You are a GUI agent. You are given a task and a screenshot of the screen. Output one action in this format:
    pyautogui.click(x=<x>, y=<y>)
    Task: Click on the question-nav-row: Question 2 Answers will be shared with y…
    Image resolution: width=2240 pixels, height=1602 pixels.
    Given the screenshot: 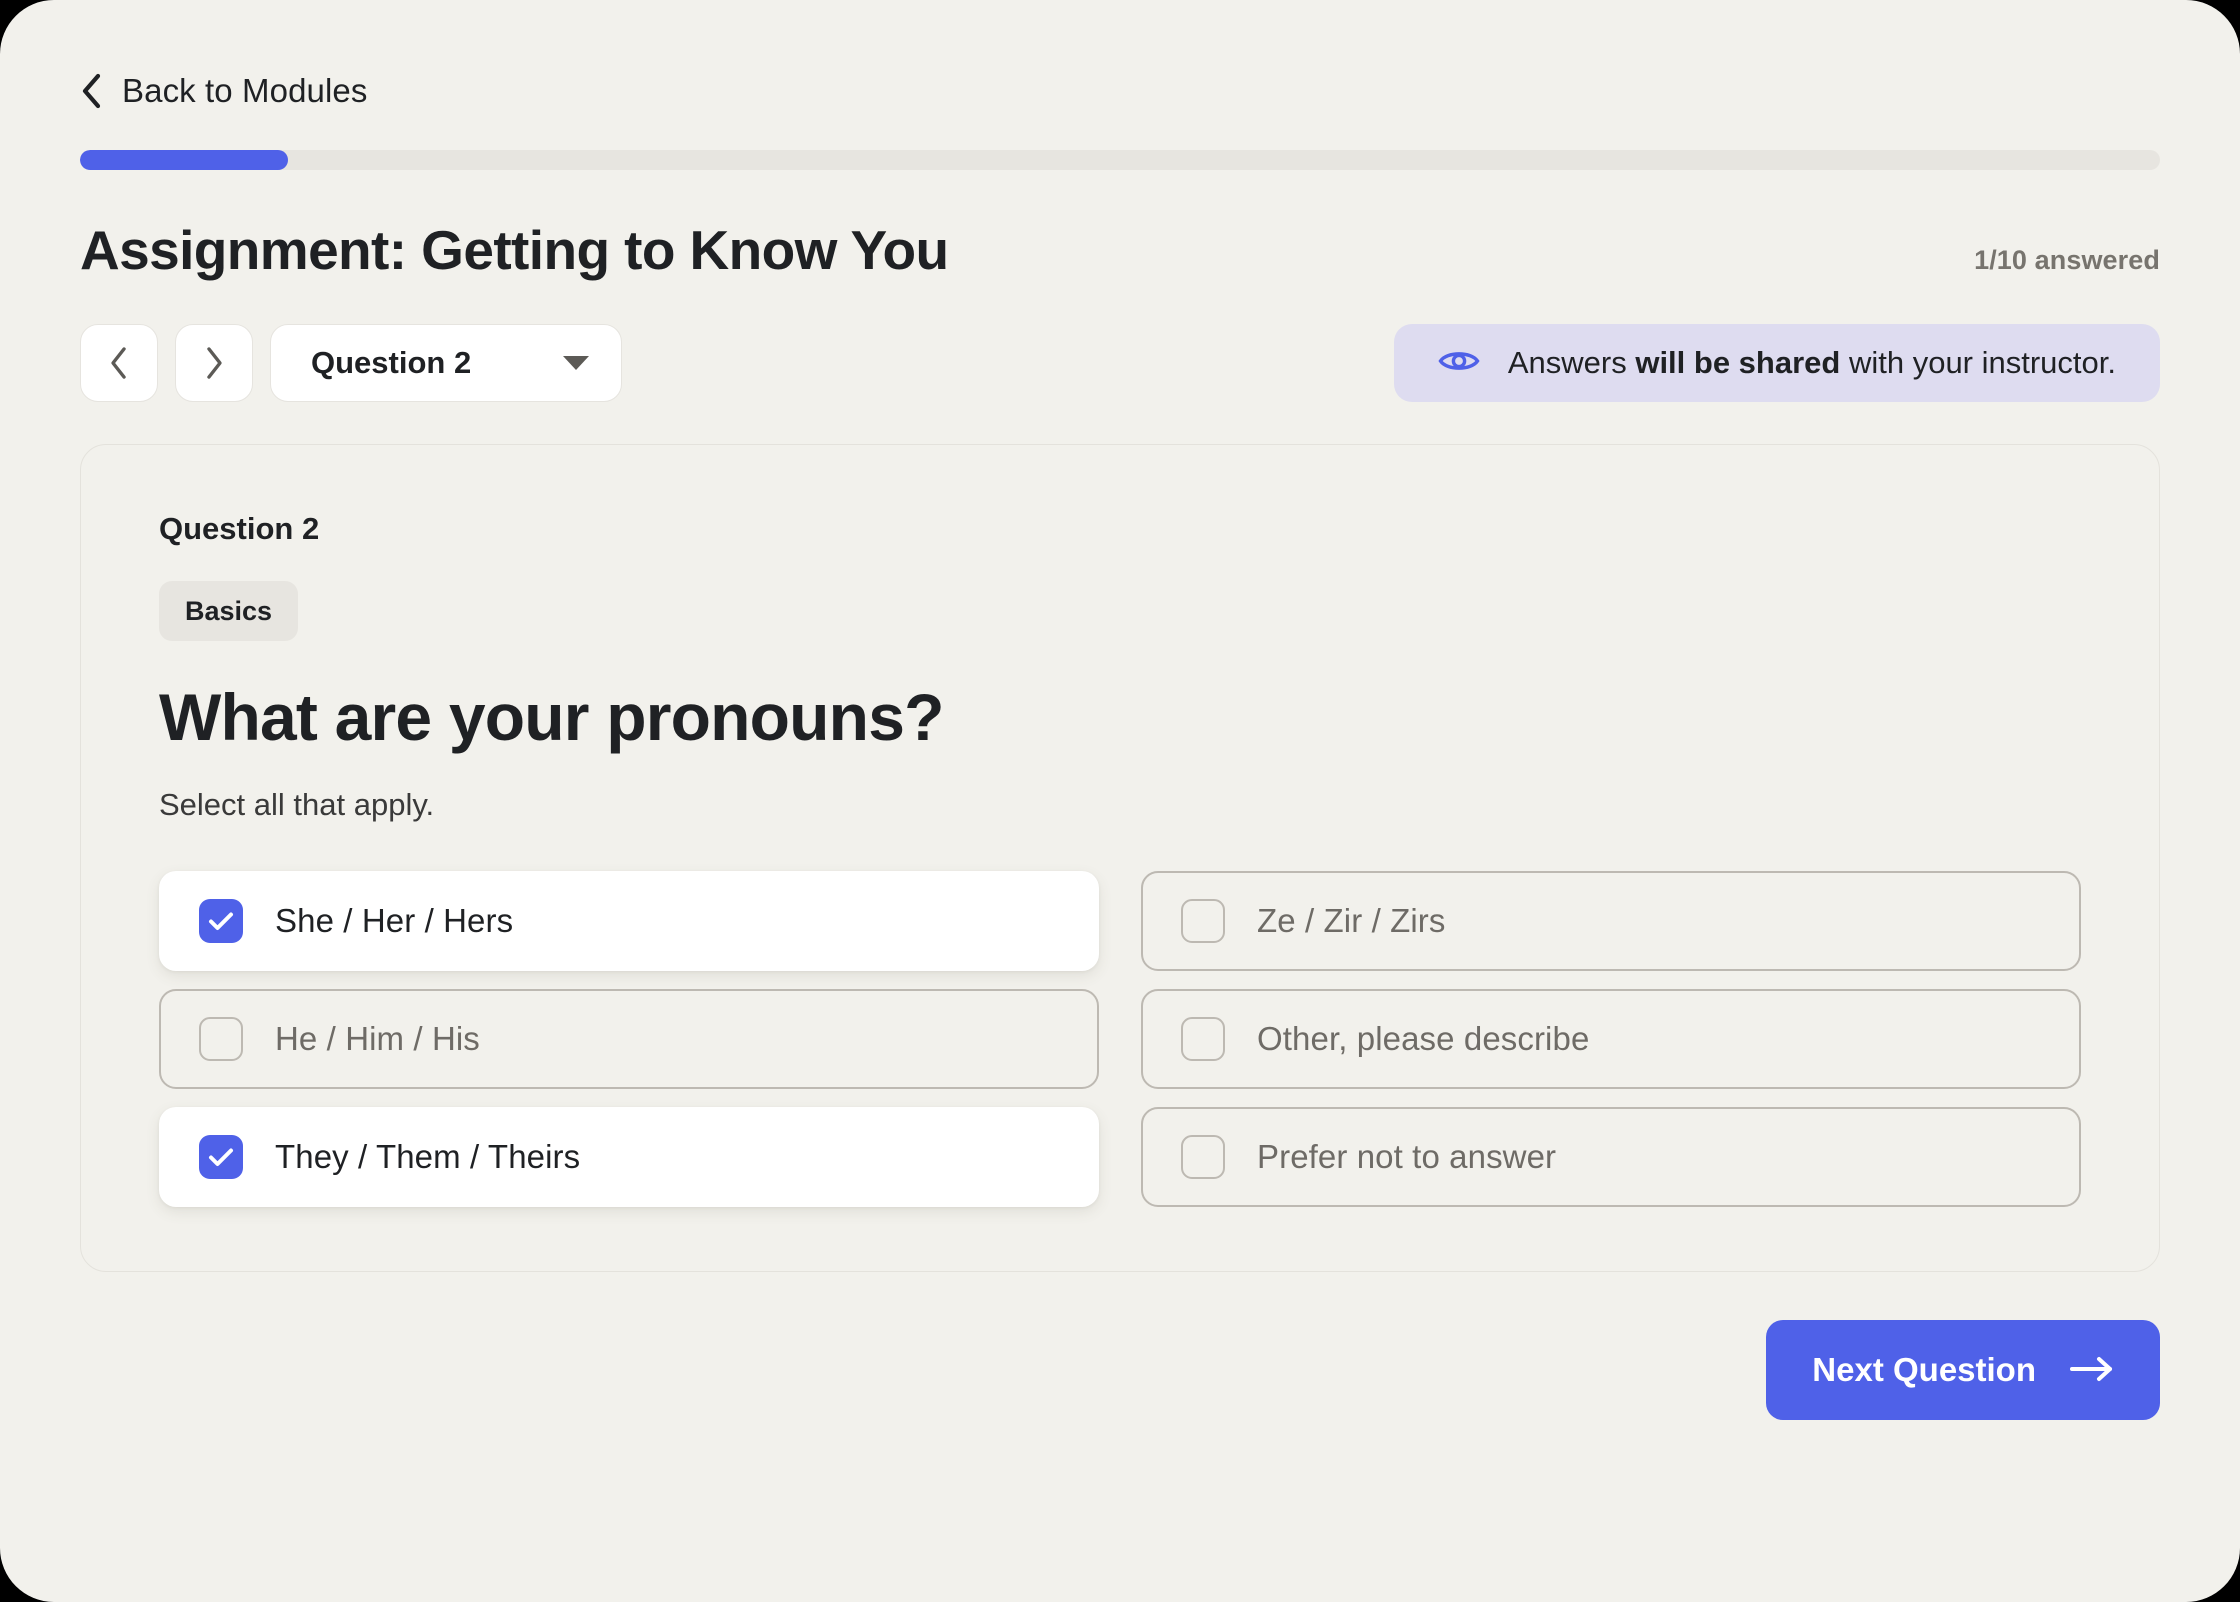 What is the action you would take?
    pyautogui.click(x=1120, y=363)
    